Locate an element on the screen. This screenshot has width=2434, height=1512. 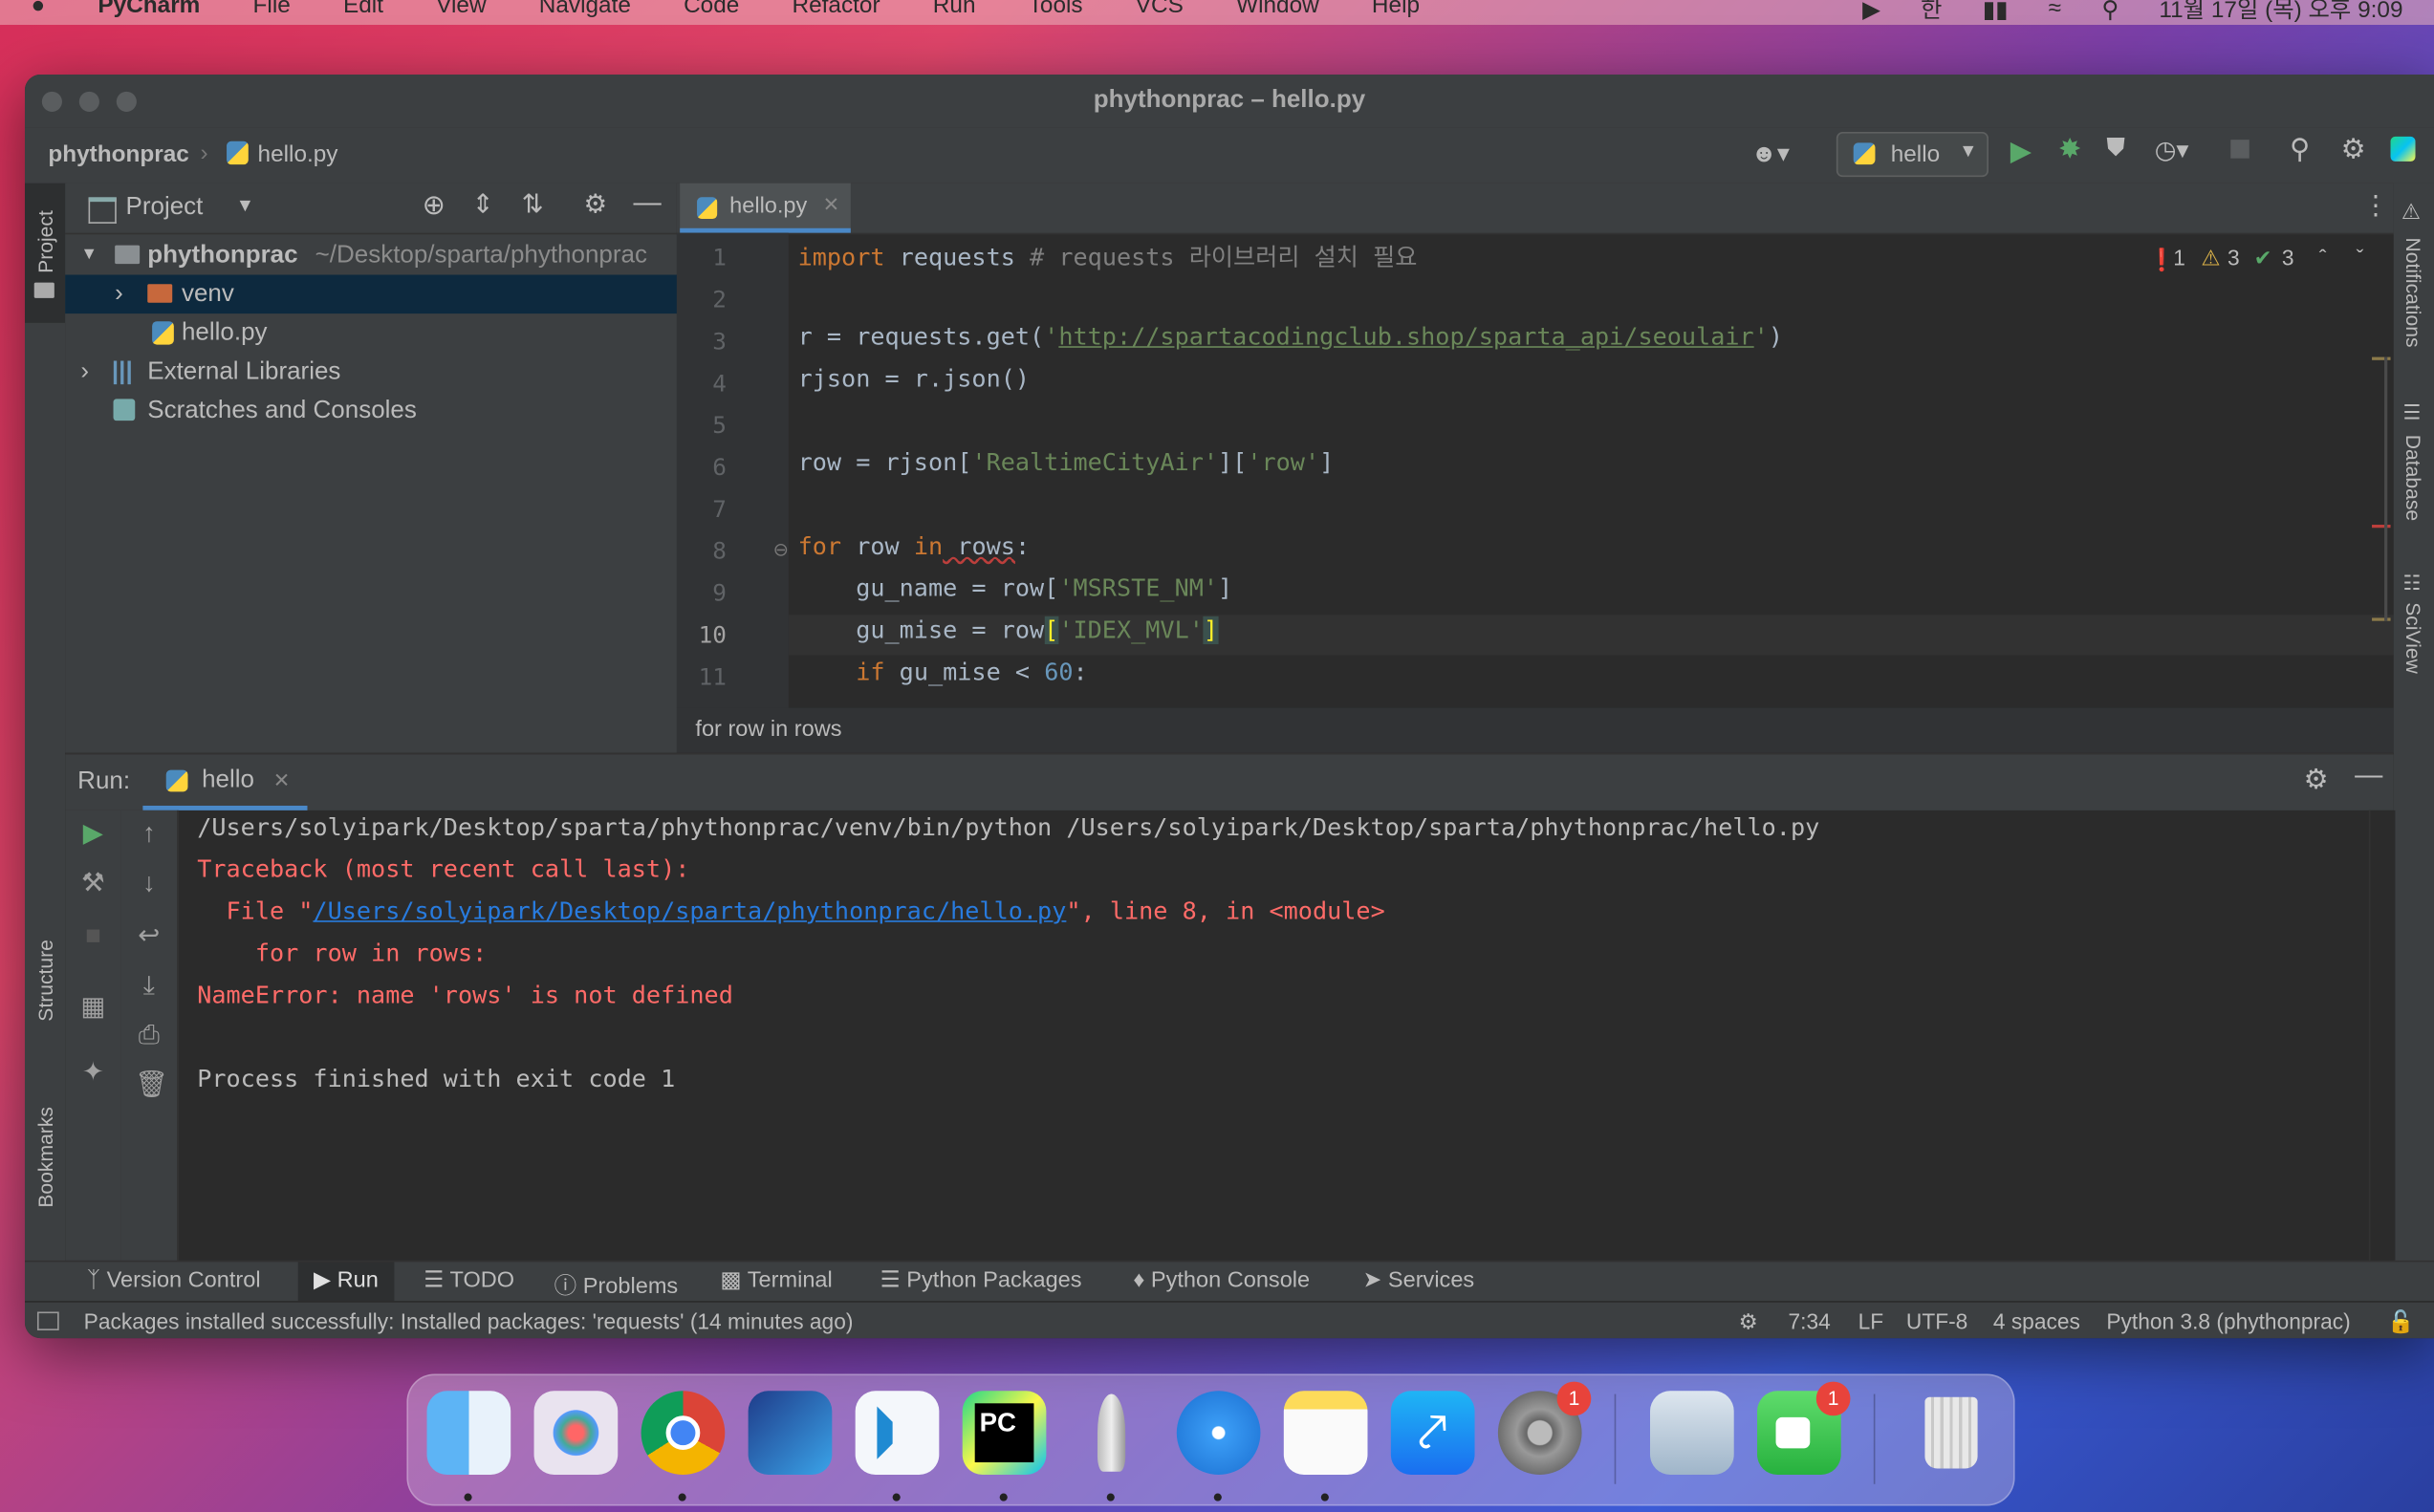
tree-row-hello-py: hello.py is located at coordinates (371, 333).